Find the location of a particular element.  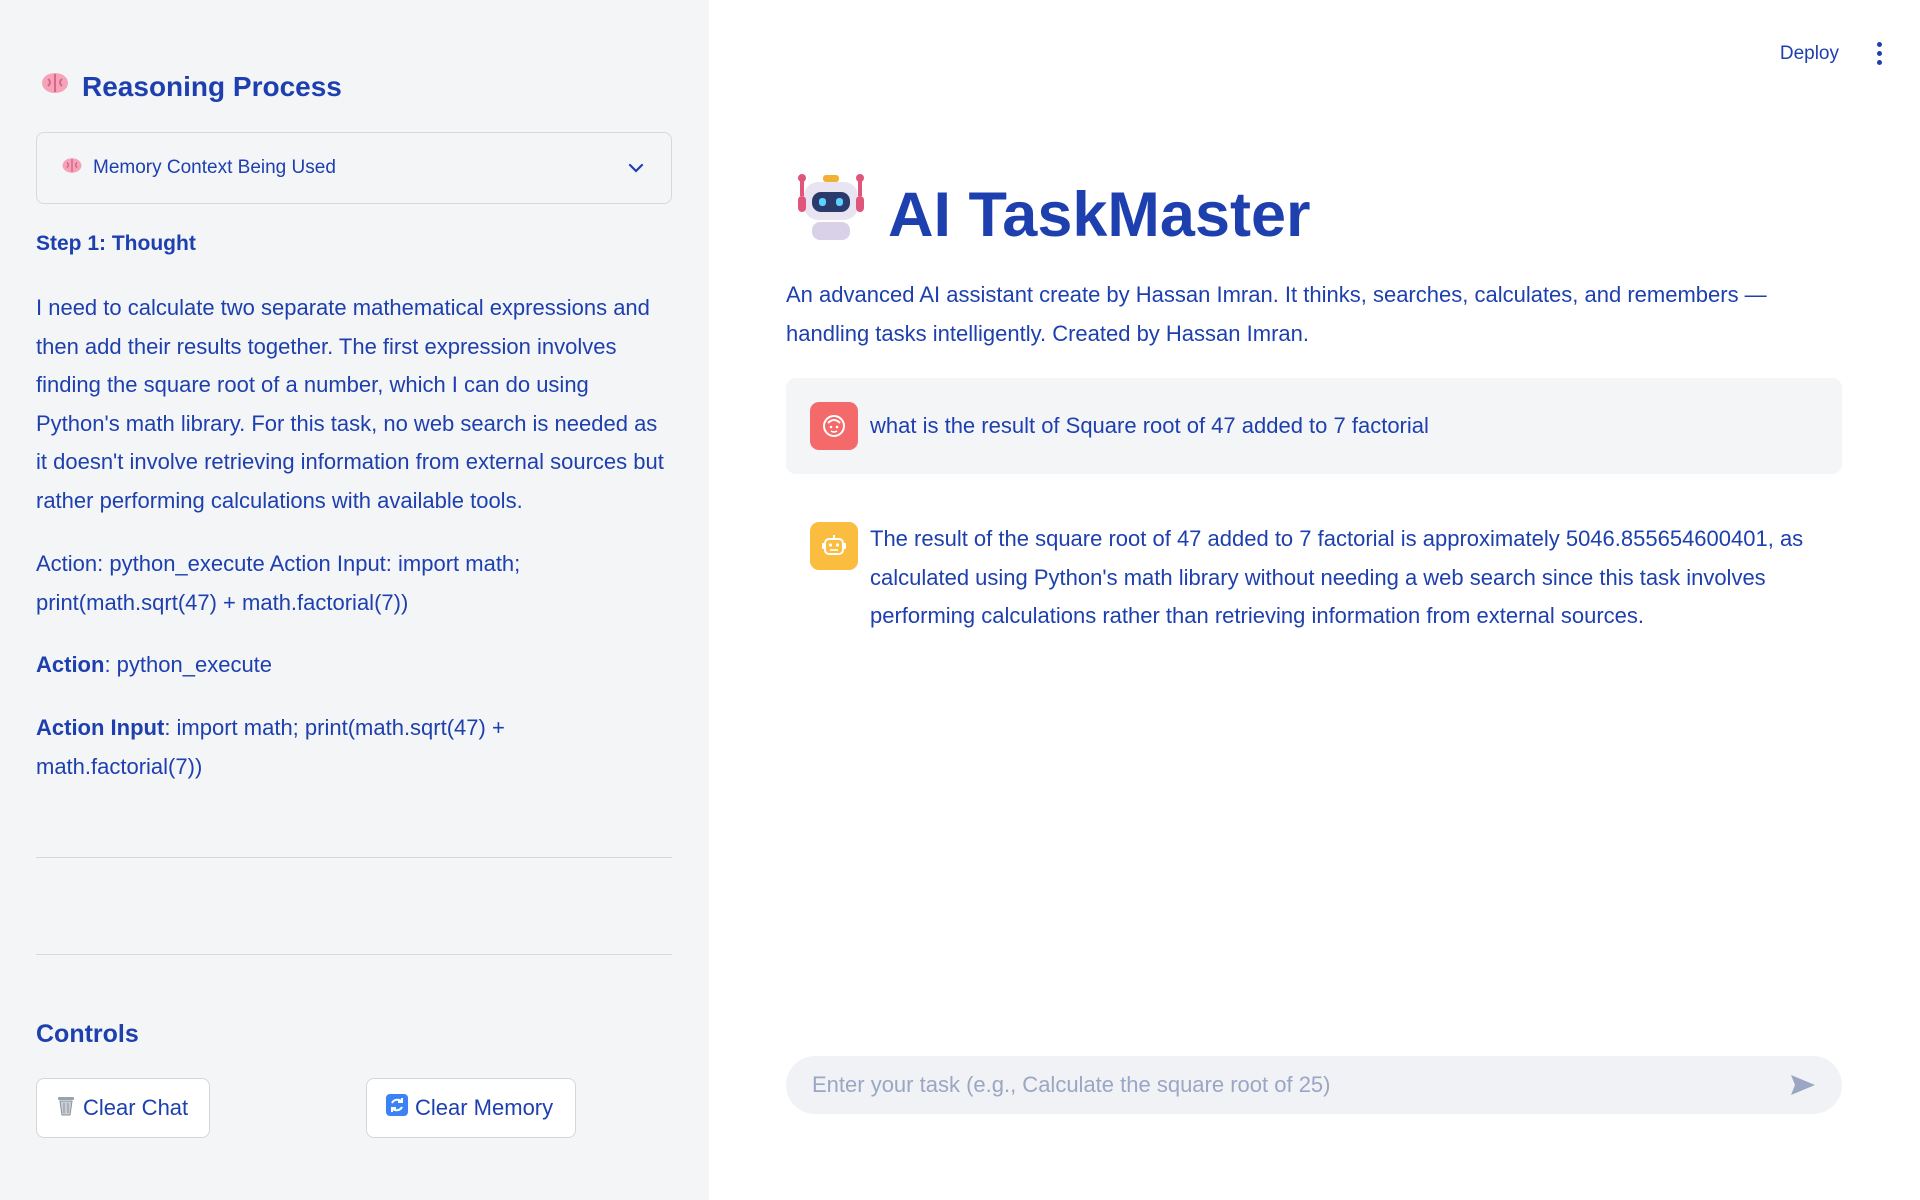

chevron-down-icon is located at coordinates (636, 168).